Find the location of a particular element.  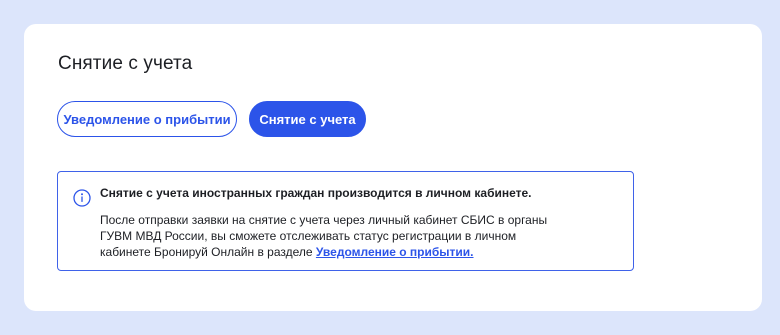

tab-group: Уведомление о прибытии Снятие с учета is located at coordinates (211, 119).